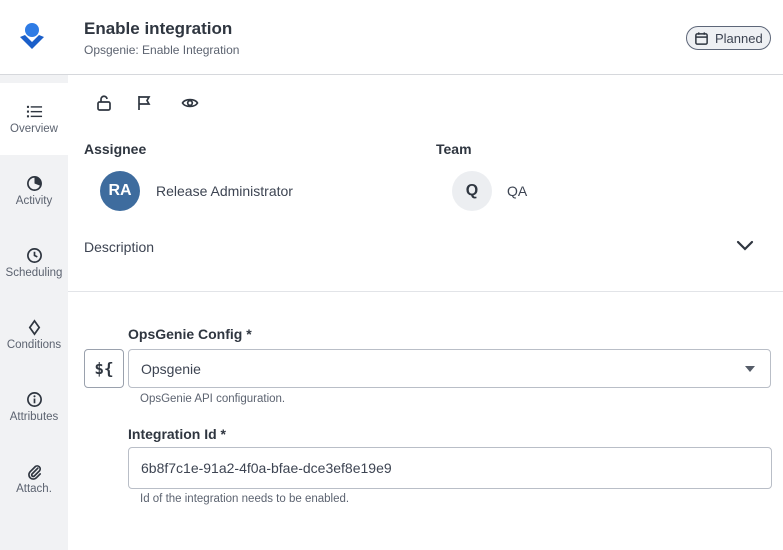 Image resolution: width=783 pixels, height=550 pixels. I want to click on eye-icon, so click(190, 103).